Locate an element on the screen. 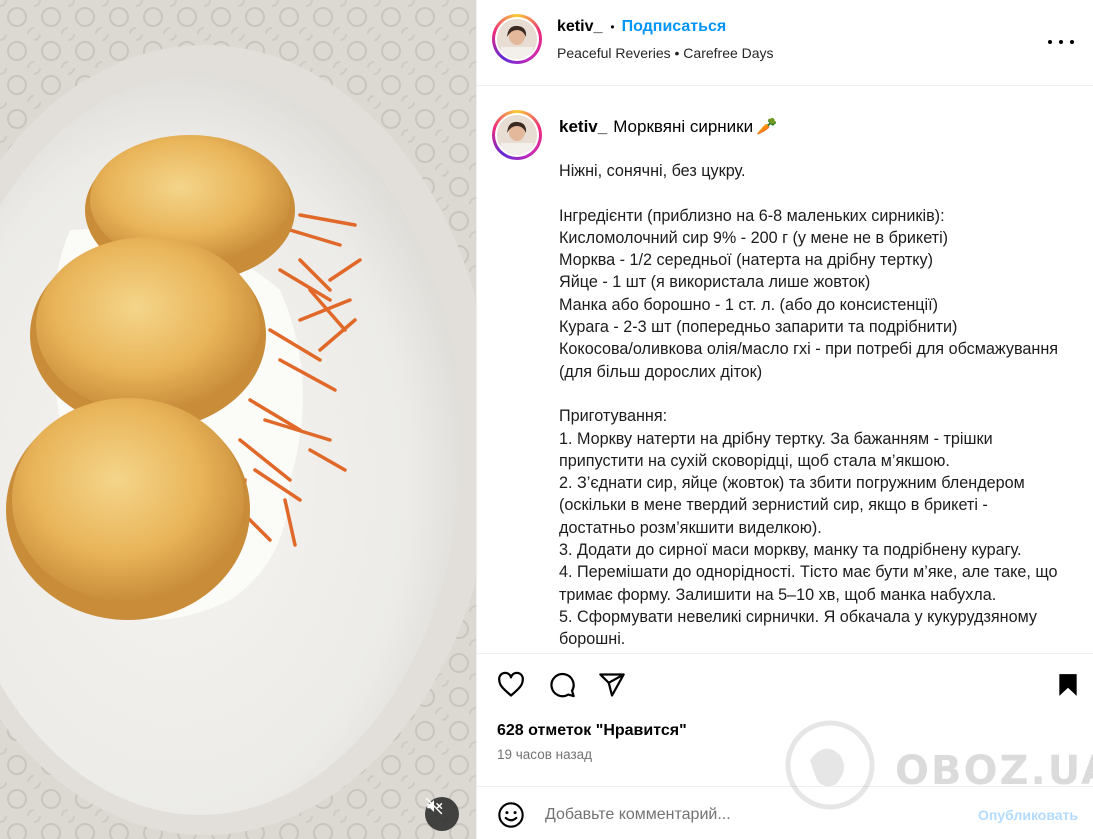 Image resolution: width=1093 pixels, height=839 pixels. caption-line: Яйце - 1 шт (я використала лише жовток) is located at coordinates (715, 282).